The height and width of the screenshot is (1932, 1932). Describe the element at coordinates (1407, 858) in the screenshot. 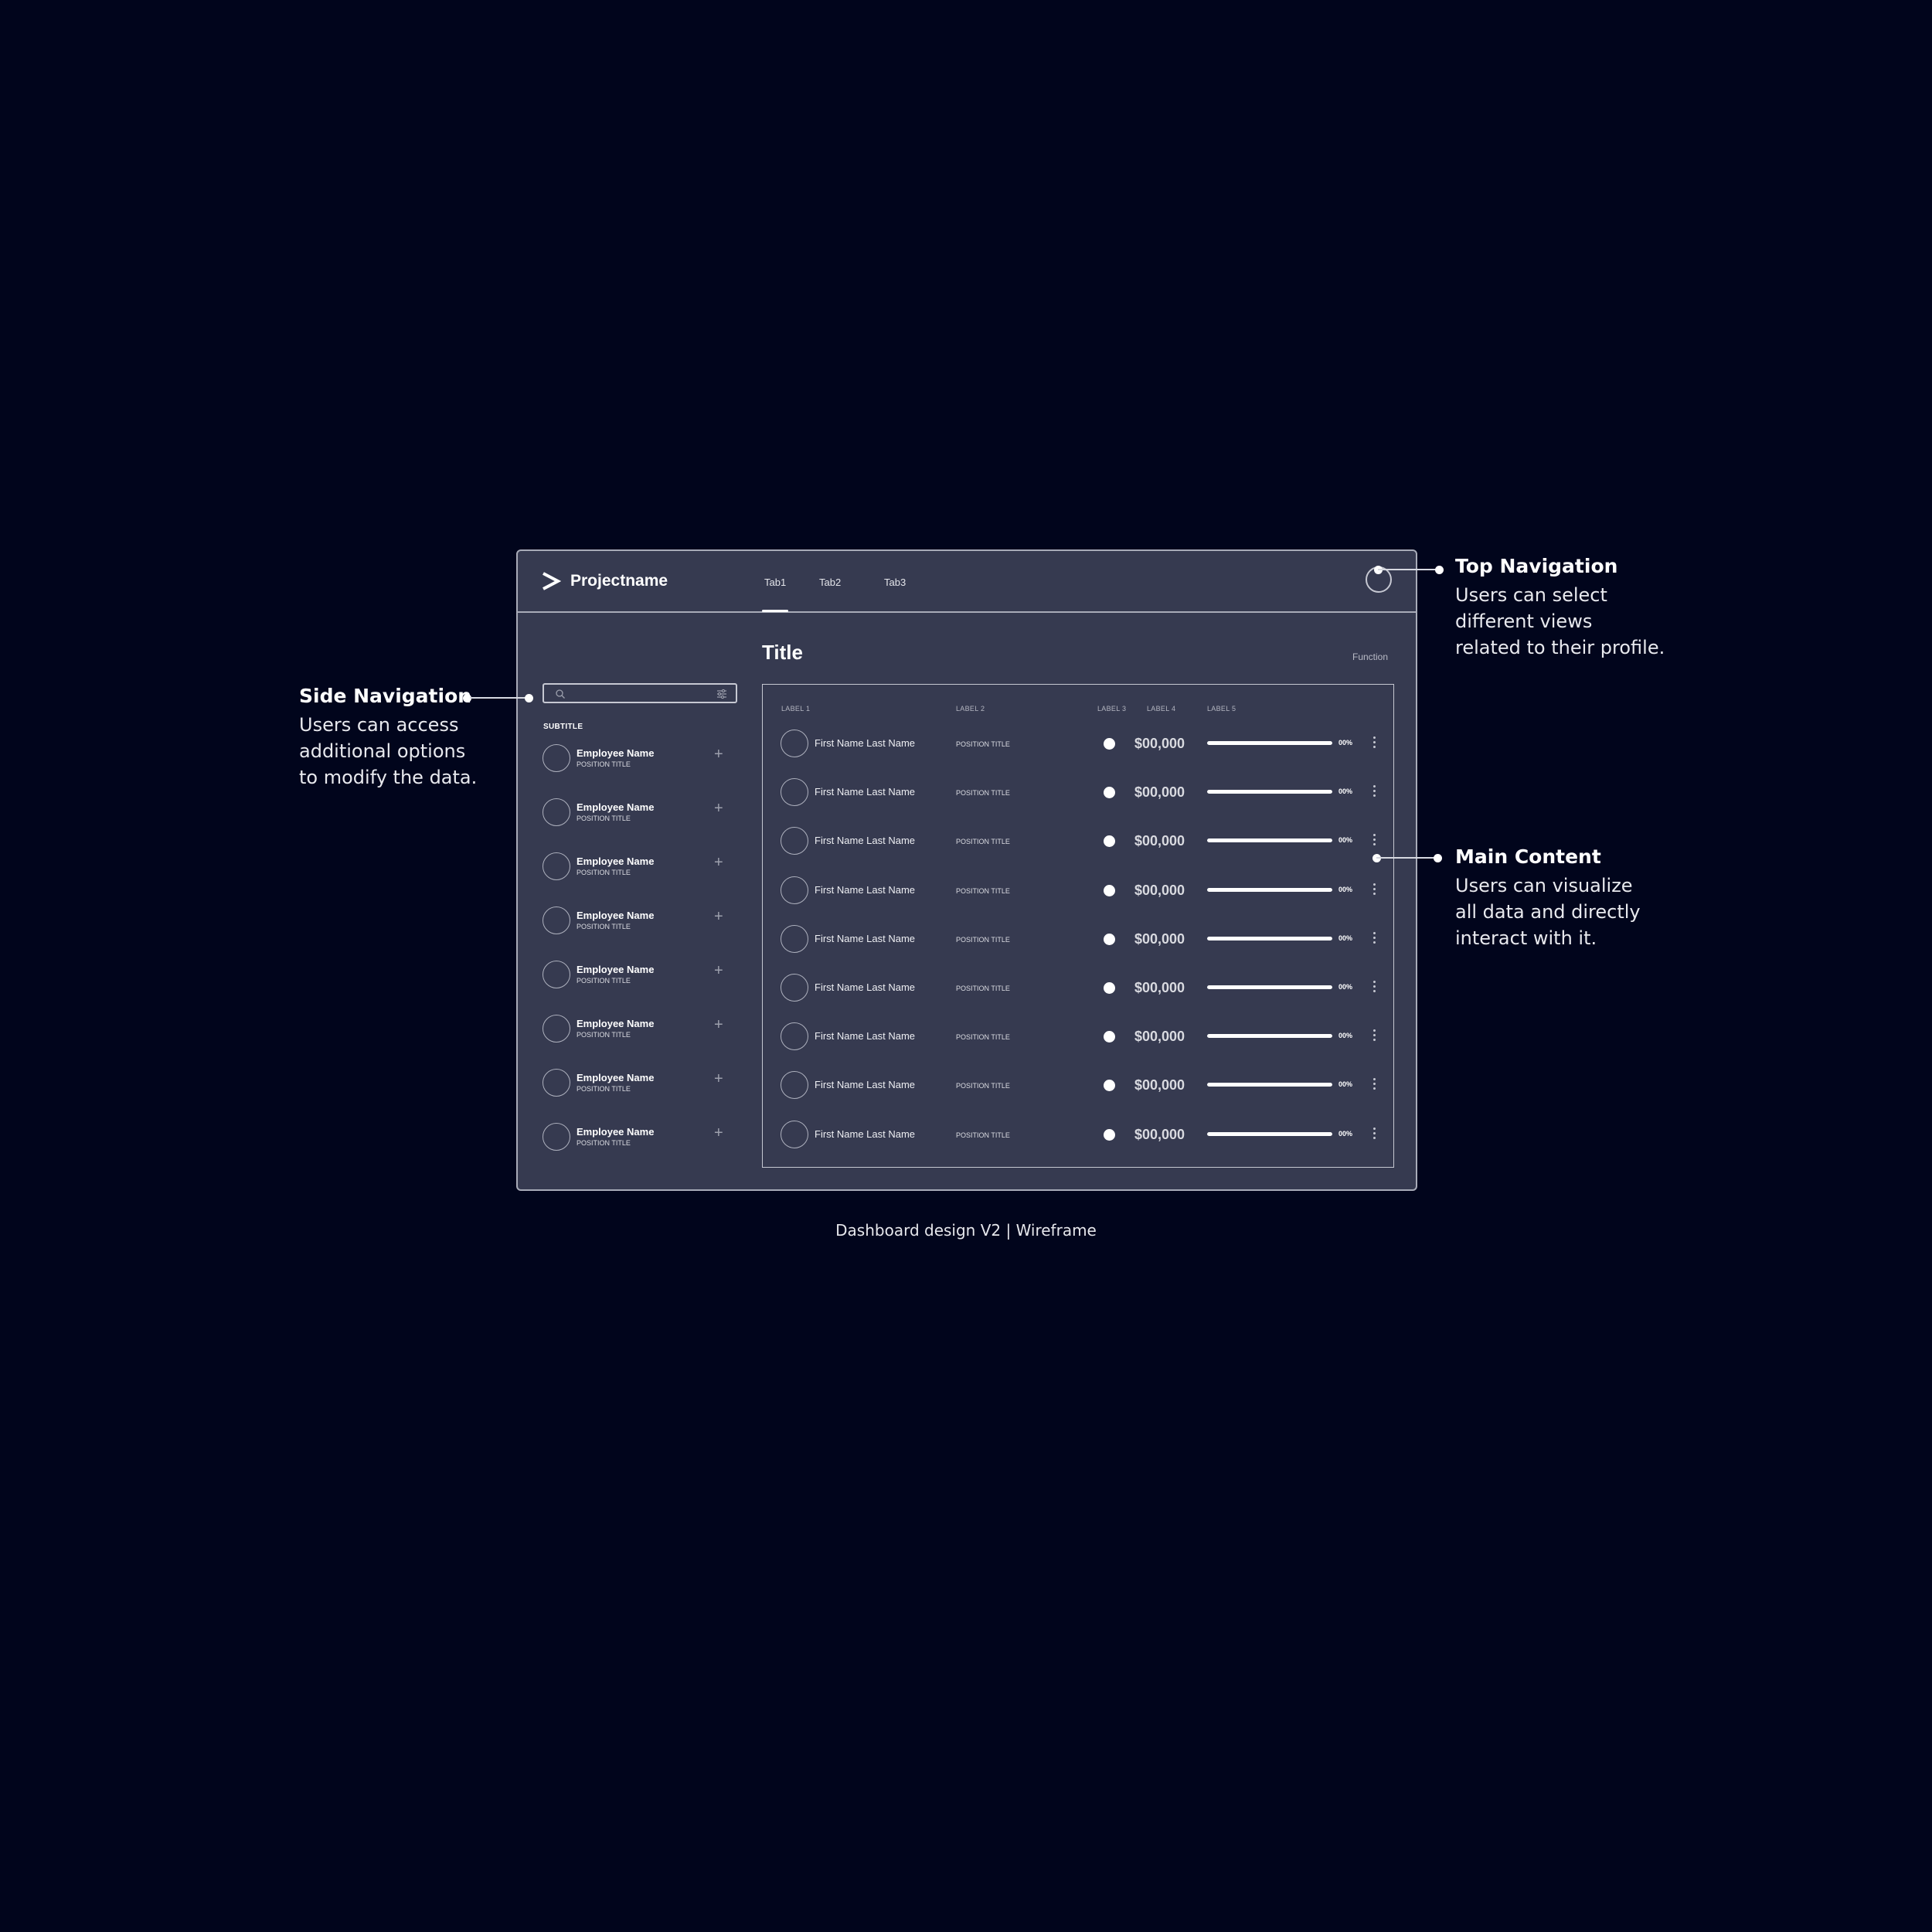

I see `callout-connector` at that location.